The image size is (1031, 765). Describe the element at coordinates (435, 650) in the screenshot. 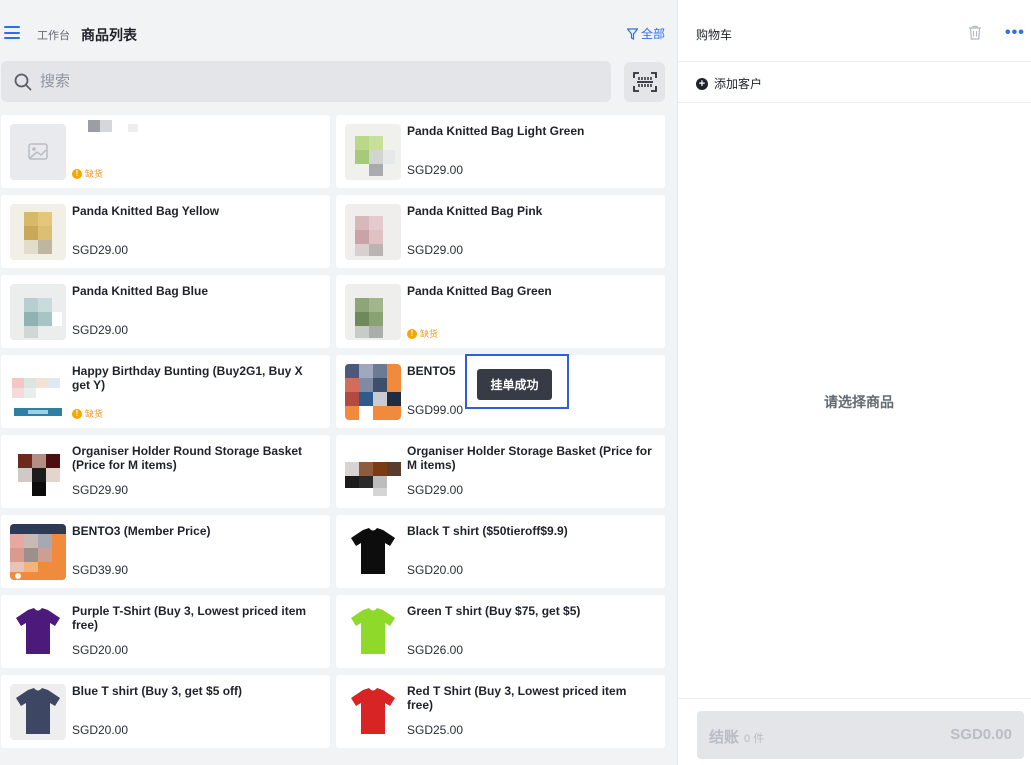

I see `product-price: SGD26.00` at that location.